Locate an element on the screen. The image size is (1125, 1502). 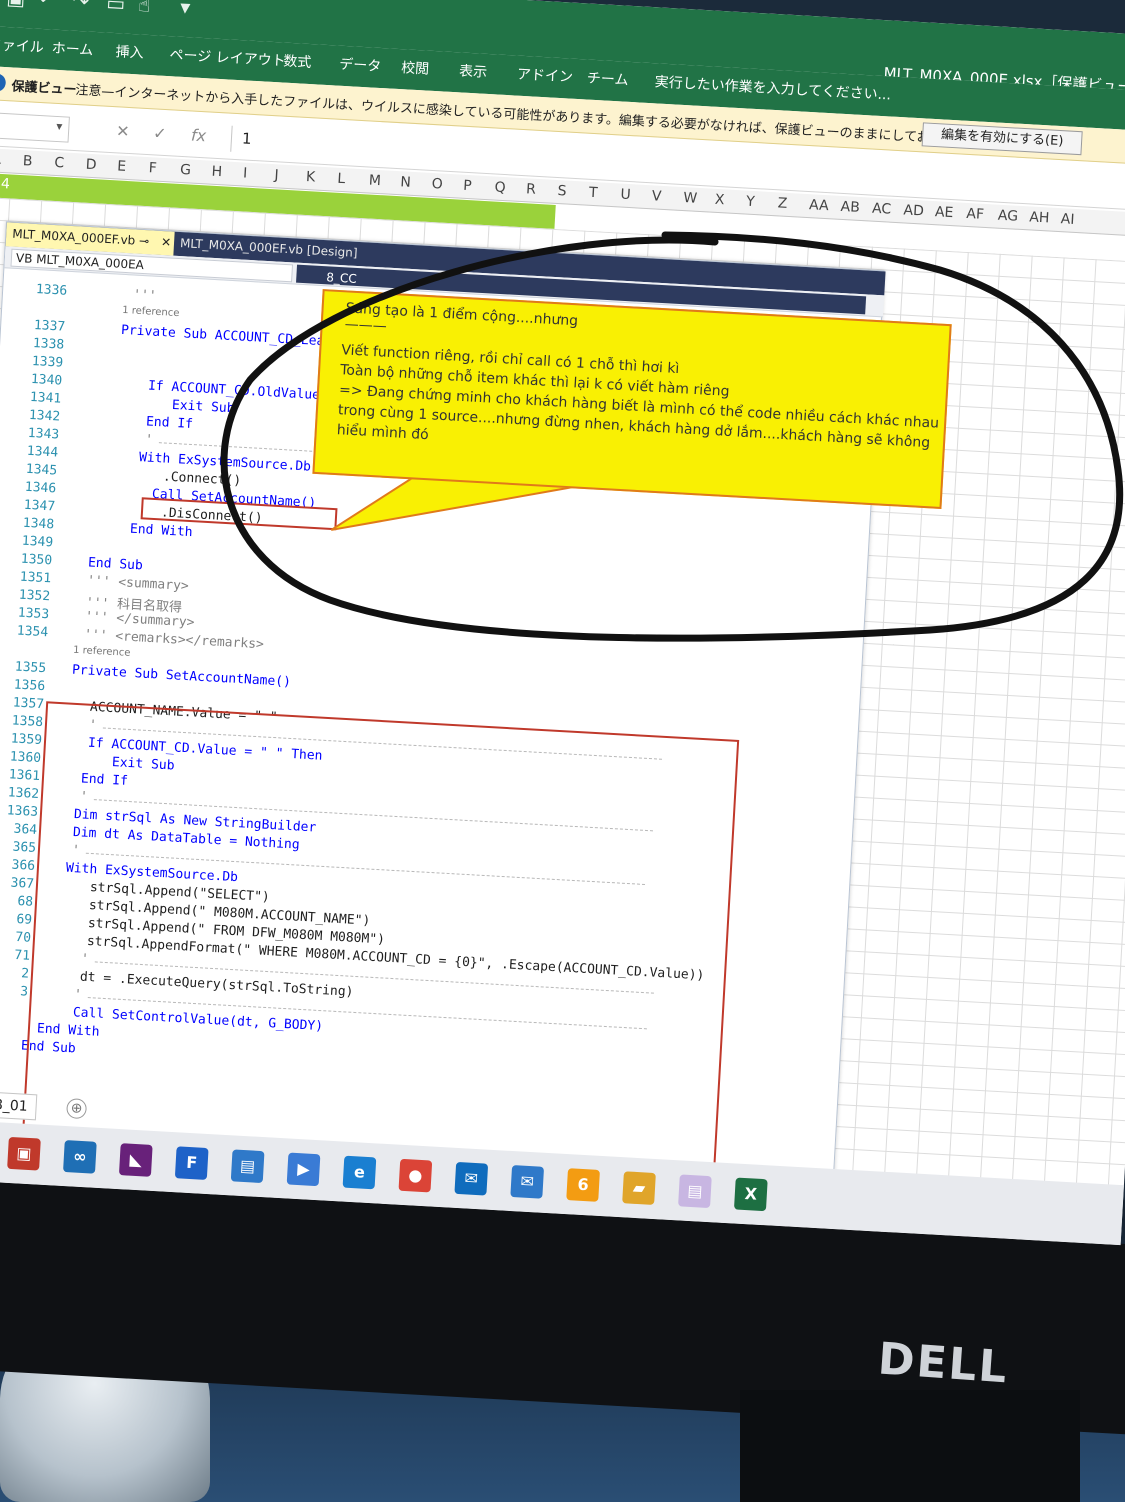
remote-icon: ▤ is located at coordinates (247, 1166).